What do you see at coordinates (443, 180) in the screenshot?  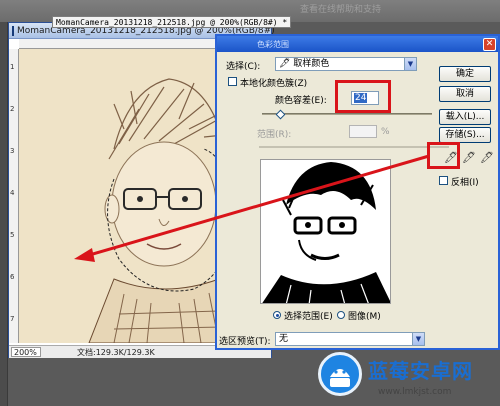 I see `invert-checkbox` at bounding box center [443, 180].